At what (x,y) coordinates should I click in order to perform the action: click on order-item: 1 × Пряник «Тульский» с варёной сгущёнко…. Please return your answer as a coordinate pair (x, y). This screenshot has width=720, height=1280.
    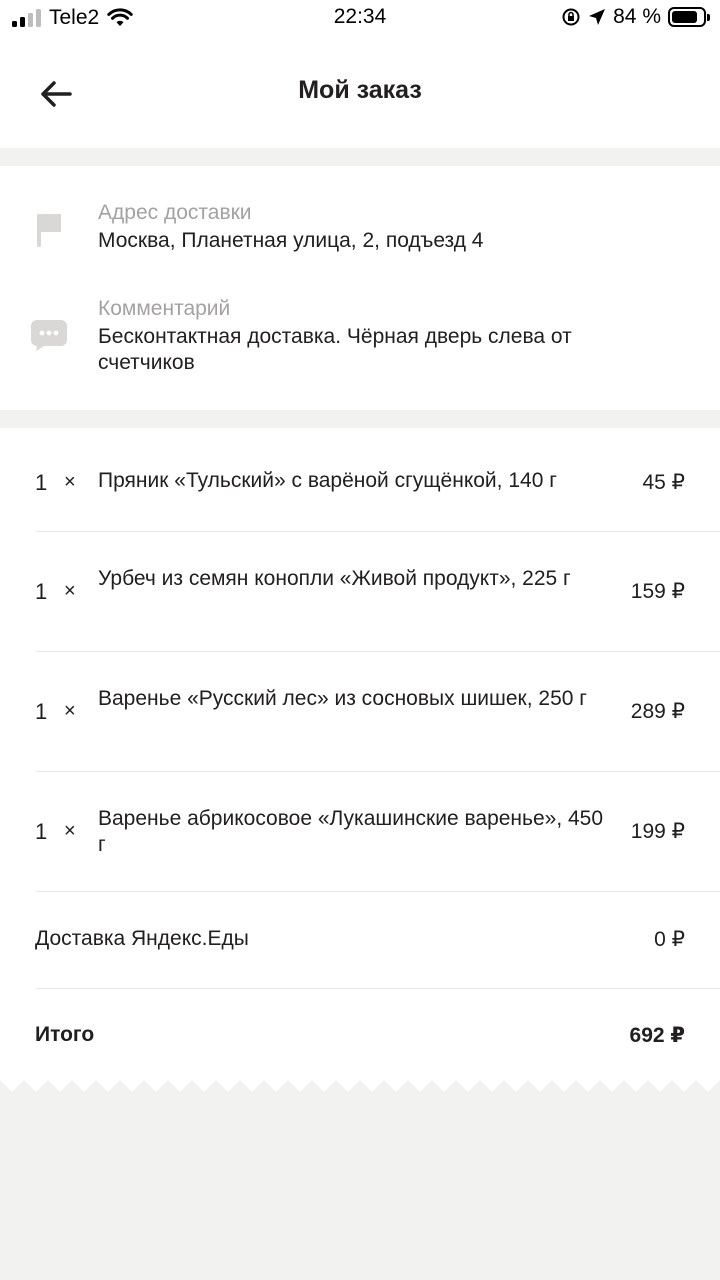
    Looking at the image, I should click on (360, 480).